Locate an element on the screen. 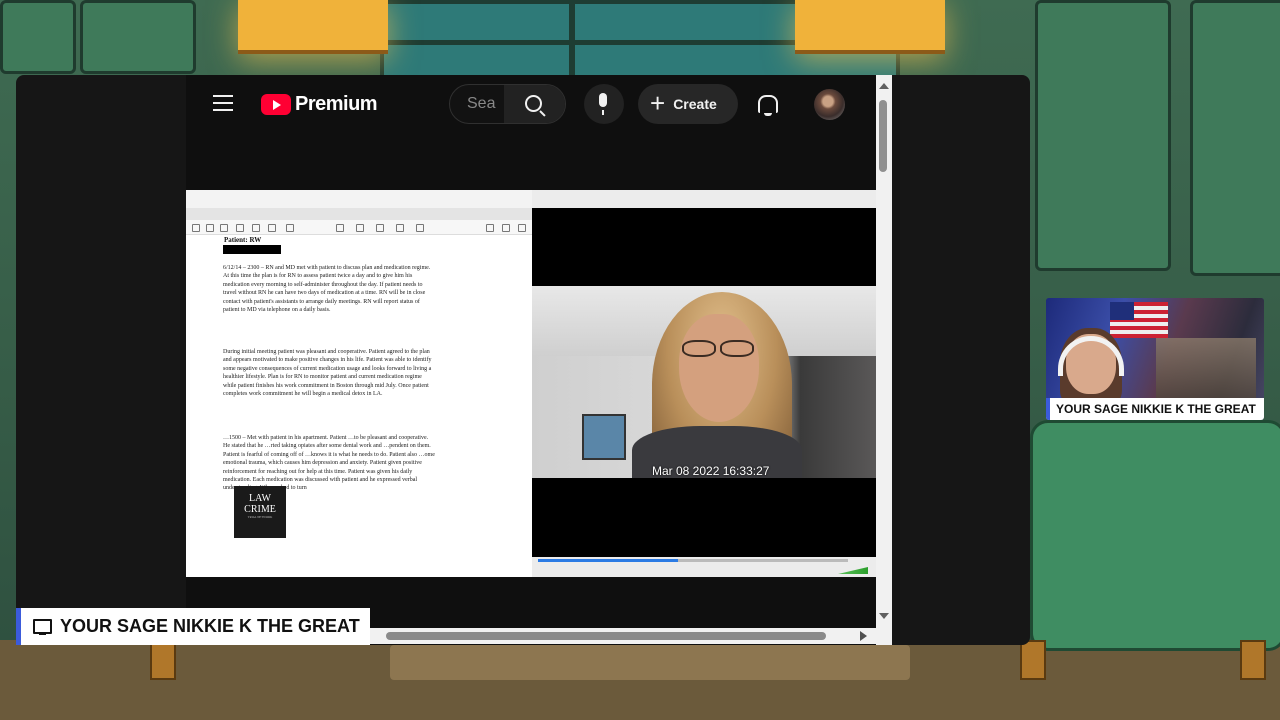 This screenshot has width=1280, height=720. streamer-webcam: YOUR SAGE NIKKIE K THE GREAT is located at coordinates (1155, 359).